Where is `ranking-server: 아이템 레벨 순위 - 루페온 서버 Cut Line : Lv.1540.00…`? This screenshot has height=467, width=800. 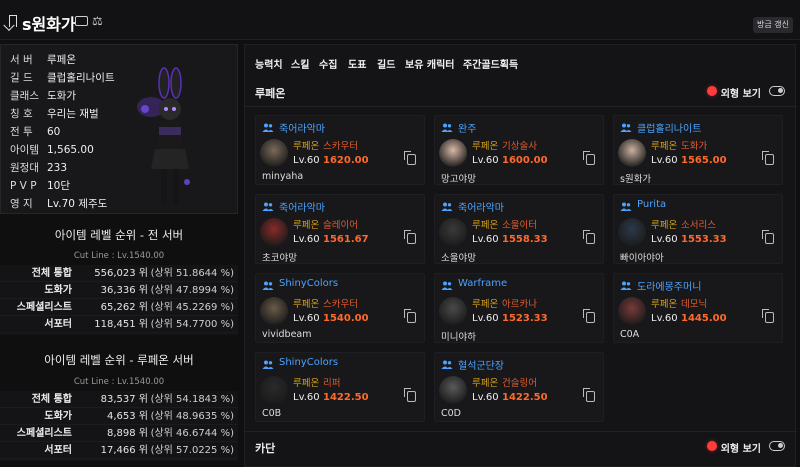
ranking-server: 아이템 레벨 순위 - 루페온 서버 Cut Line : Lv.1540.00… is located at coordinates (119, 407).